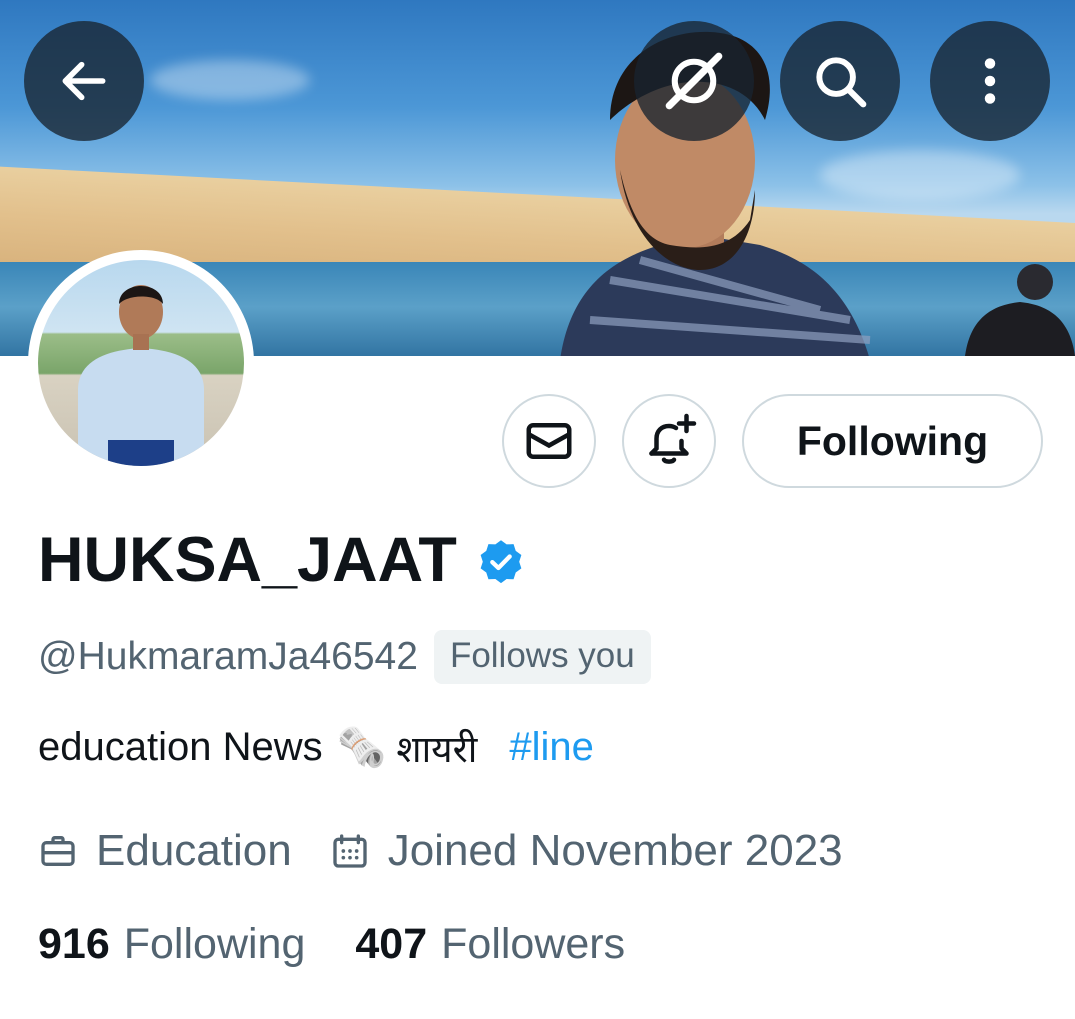 The image size is (1075, 1019). I want to click on handle-row: @HukmaramJa46542 Follows you, so click(344, 657).